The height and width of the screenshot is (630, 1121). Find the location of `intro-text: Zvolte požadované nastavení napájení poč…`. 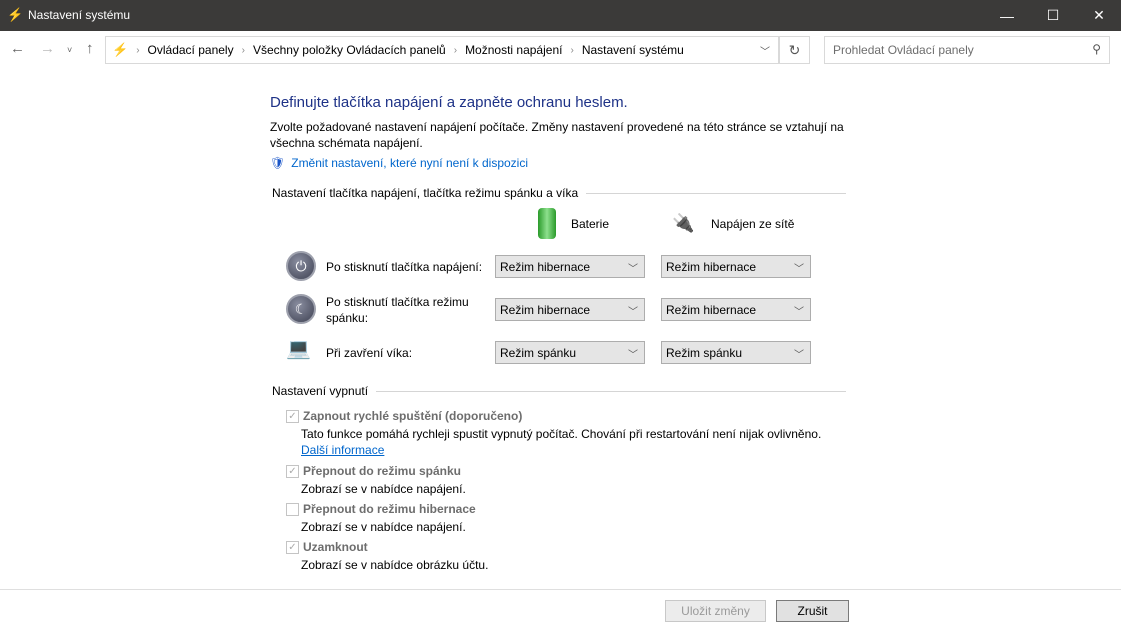

intro-text: Zvolte požadované nastavení napájení poč… is located at coordinates (557, 135).